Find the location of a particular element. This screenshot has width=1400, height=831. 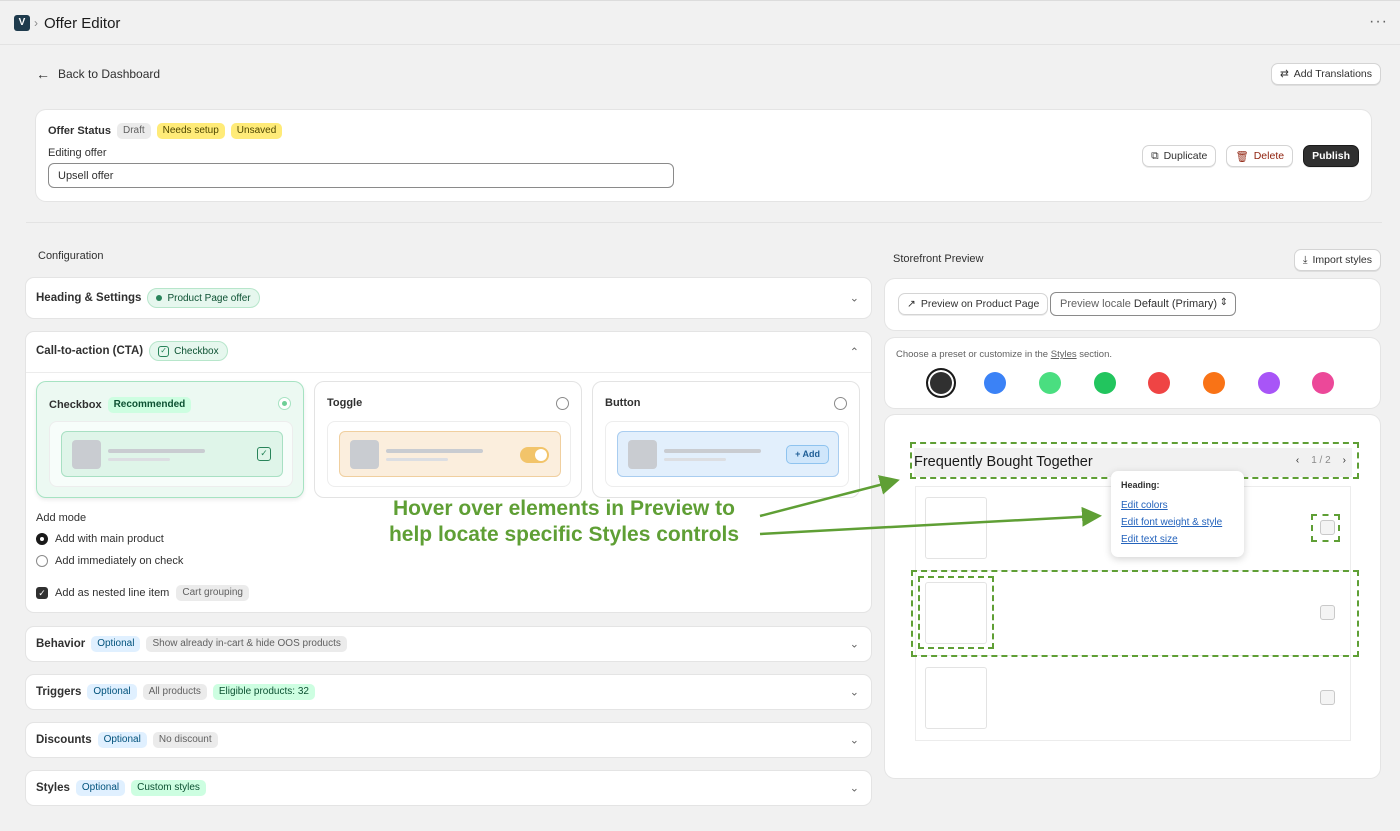

status-actions: ⧉ Duplicate 🗑 Delete Publish is located at coordinates (1250, 156).